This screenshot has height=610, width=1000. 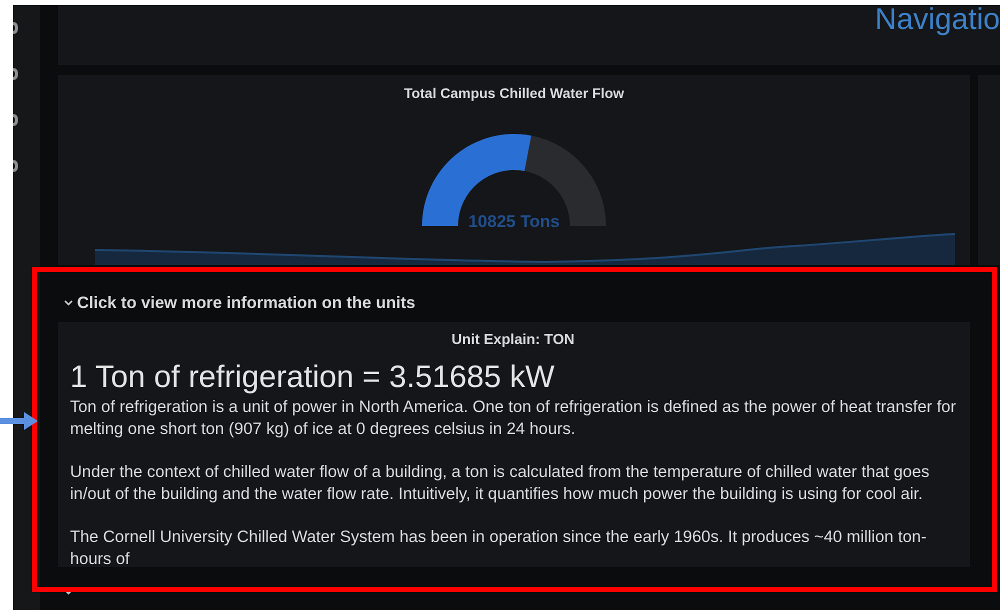 What do you see at coordinates (313, 377) in the screenshot?
I see `conversion-heading: 1 Ton of refrigeration = 3.51685 kW` at bounding box center [313, 377].